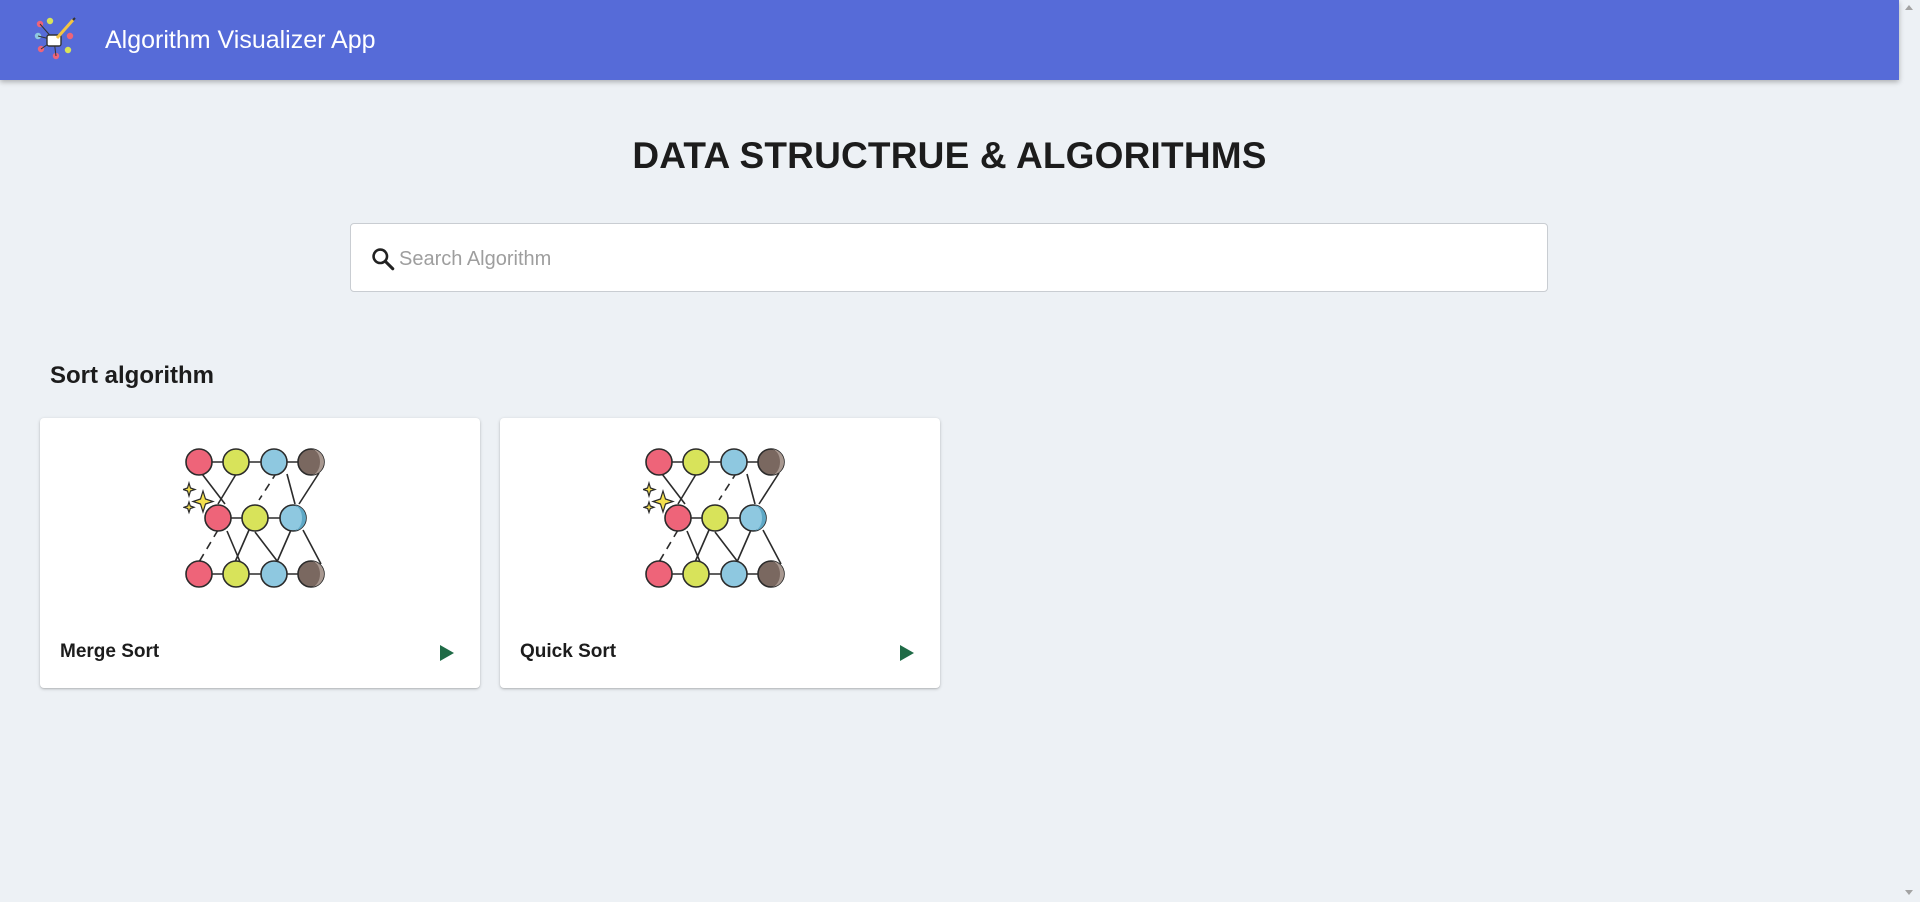  Describe the element at coordinates (383, 259) in the screenshot. I see `search-icon` at that location.